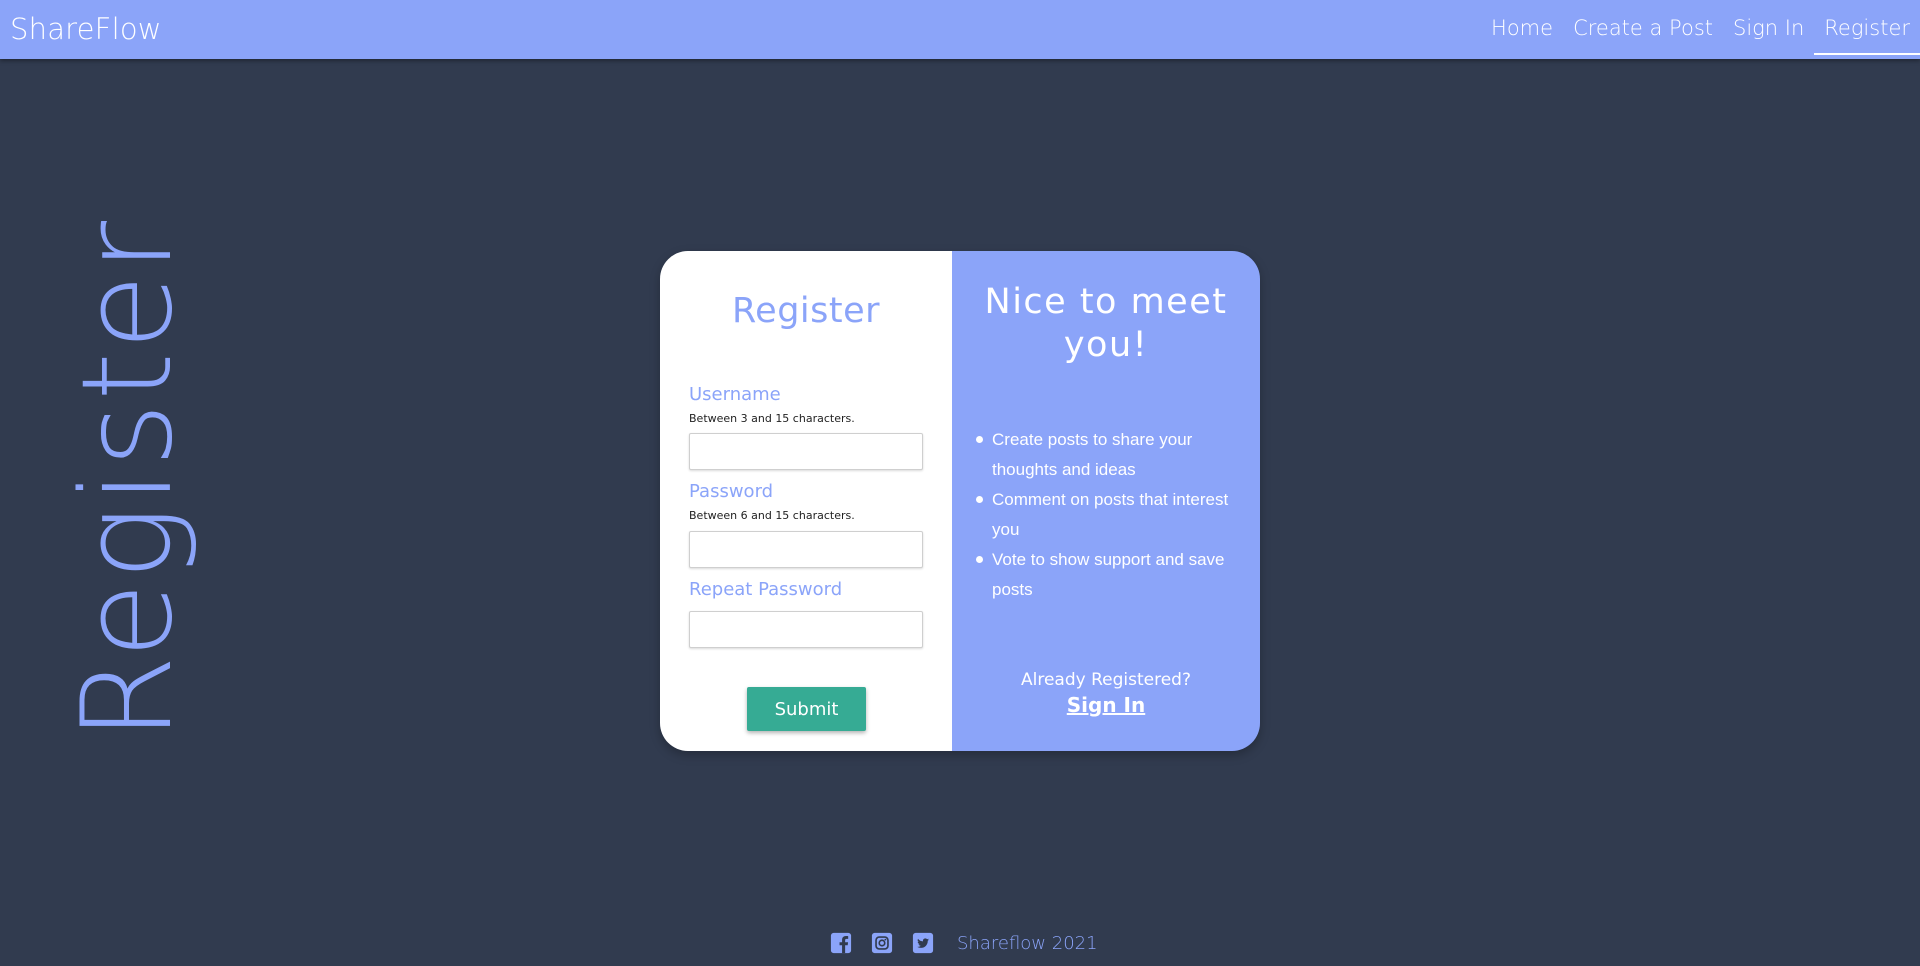  I want to click on nav-links: Home Create a Post Sign In Register, so click(1700, 29).